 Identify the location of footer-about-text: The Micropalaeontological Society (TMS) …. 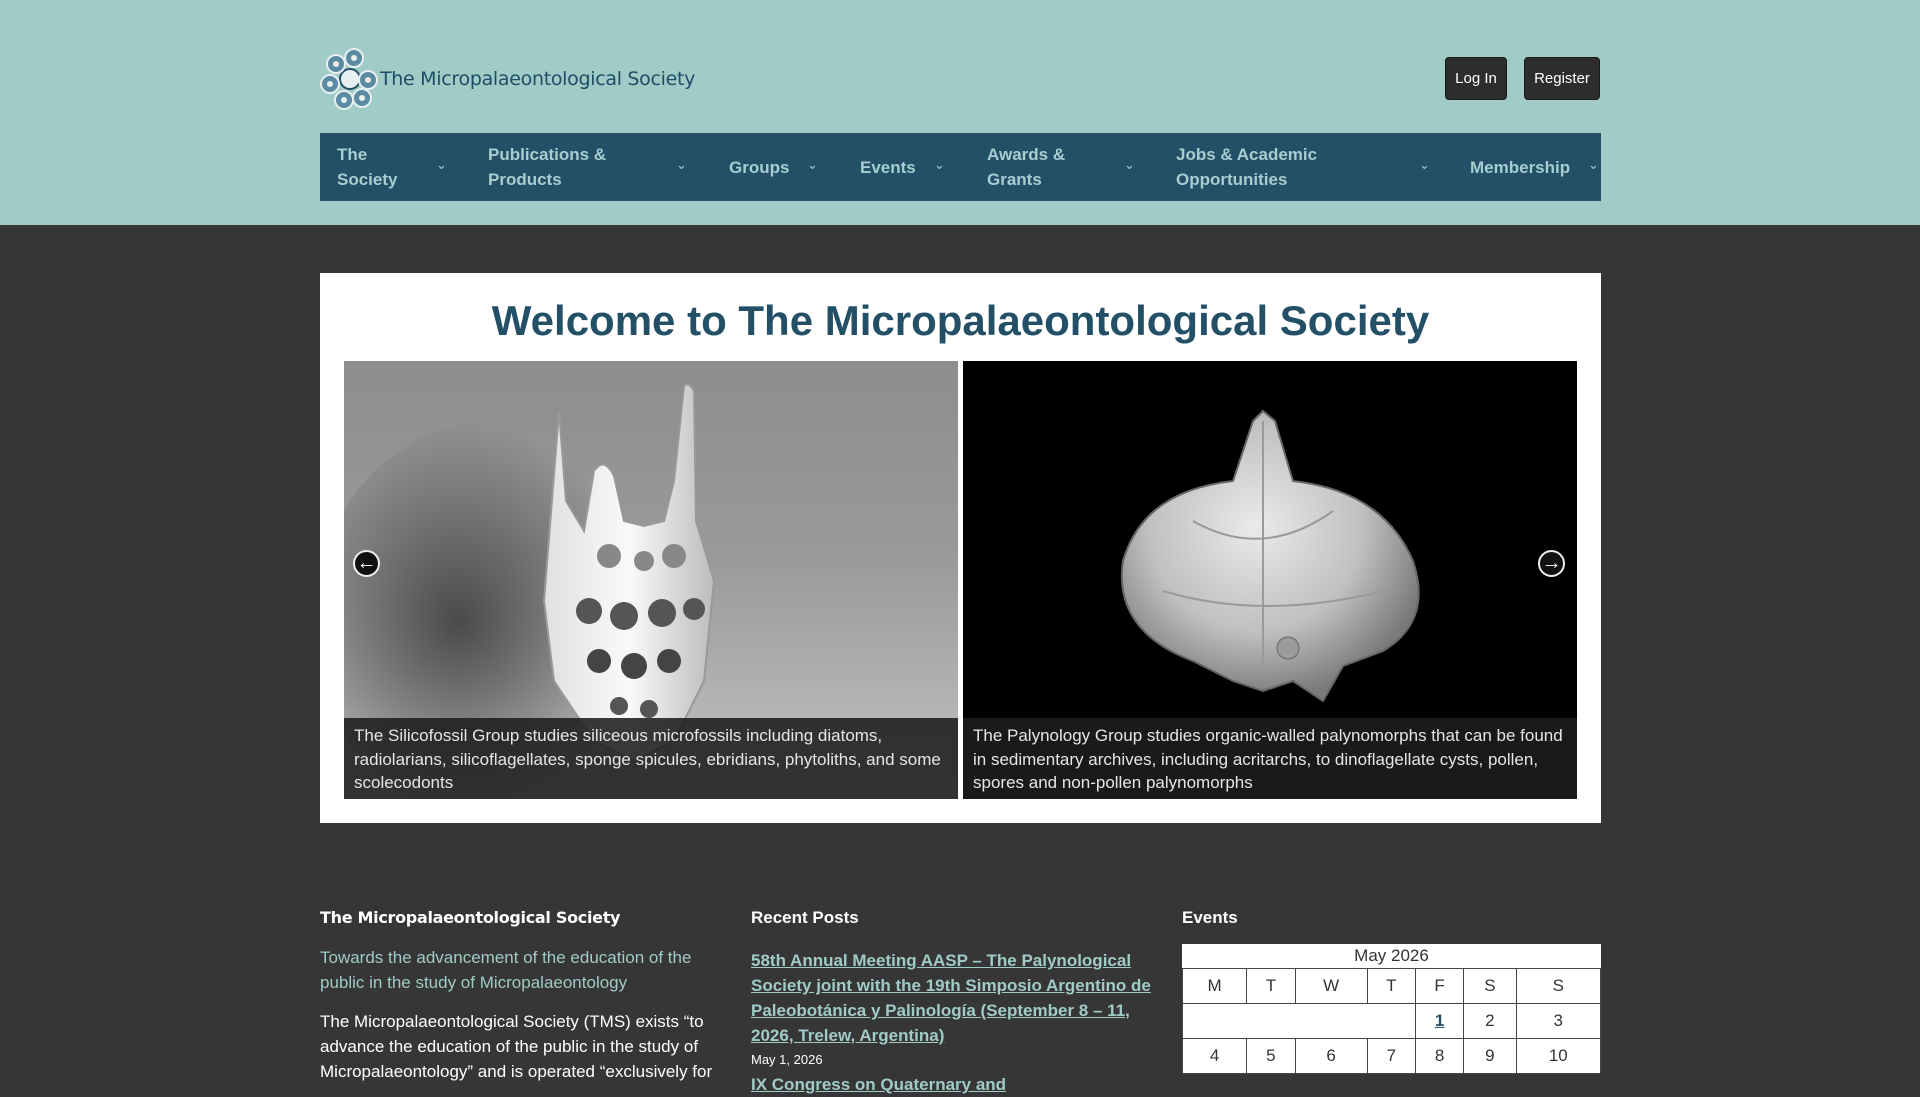
(516, 1046).